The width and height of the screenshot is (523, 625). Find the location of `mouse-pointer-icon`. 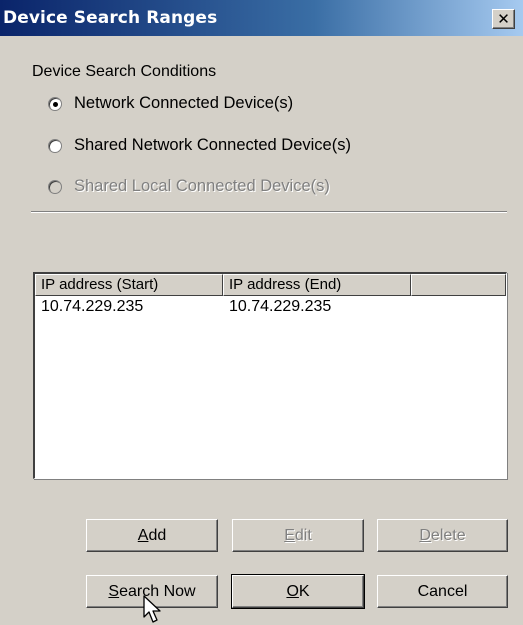

mouse-pointer-icon is located at coordinates (152, 609).